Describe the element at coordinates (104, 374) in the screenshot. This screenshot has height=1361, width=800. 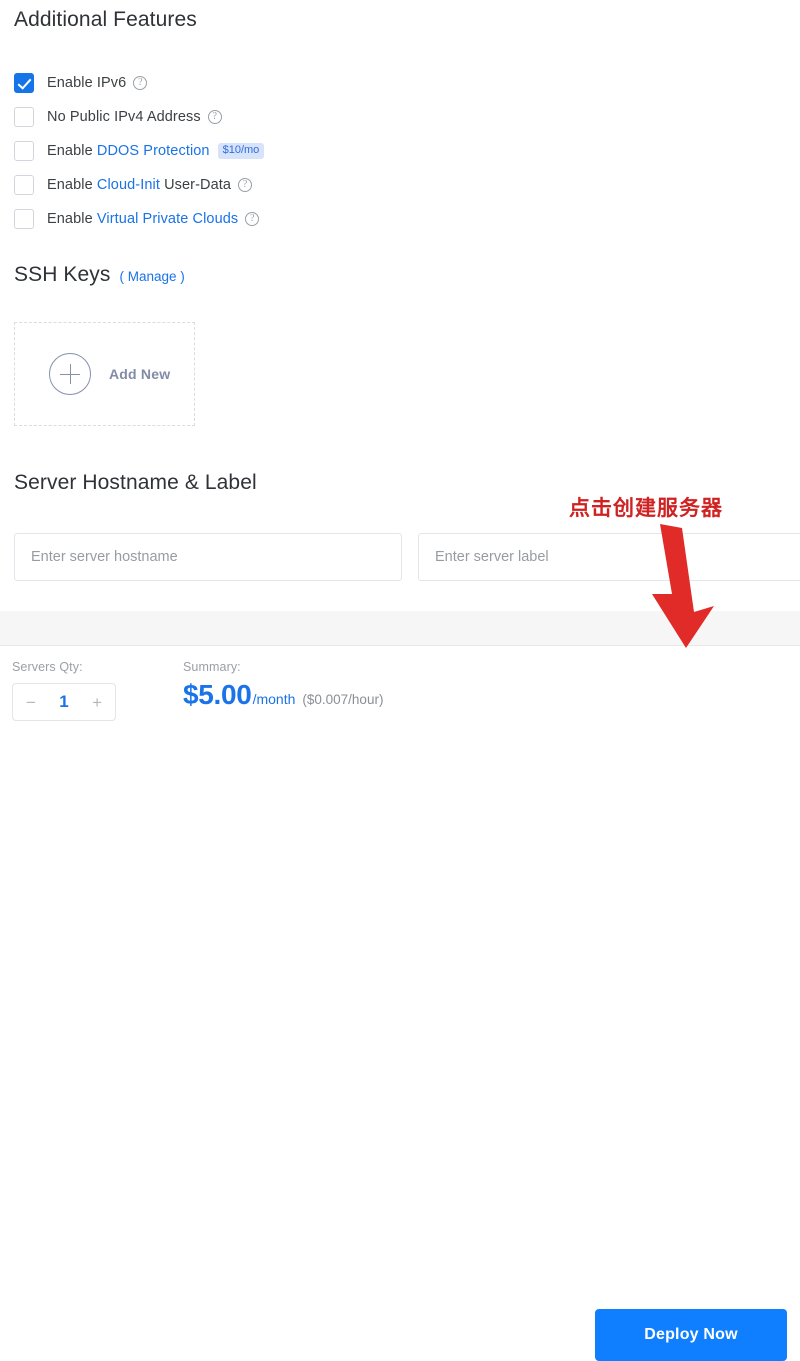
I see `add-new-ssh-key-button: Add New` at that location.